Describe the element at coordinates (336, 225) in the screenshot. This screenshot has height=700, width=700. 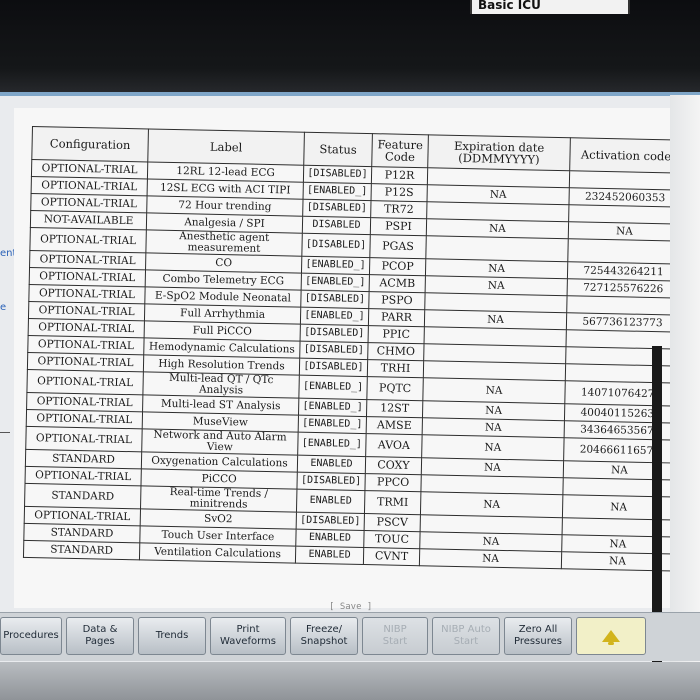
I see `cell-status: DISABLED` at that location.